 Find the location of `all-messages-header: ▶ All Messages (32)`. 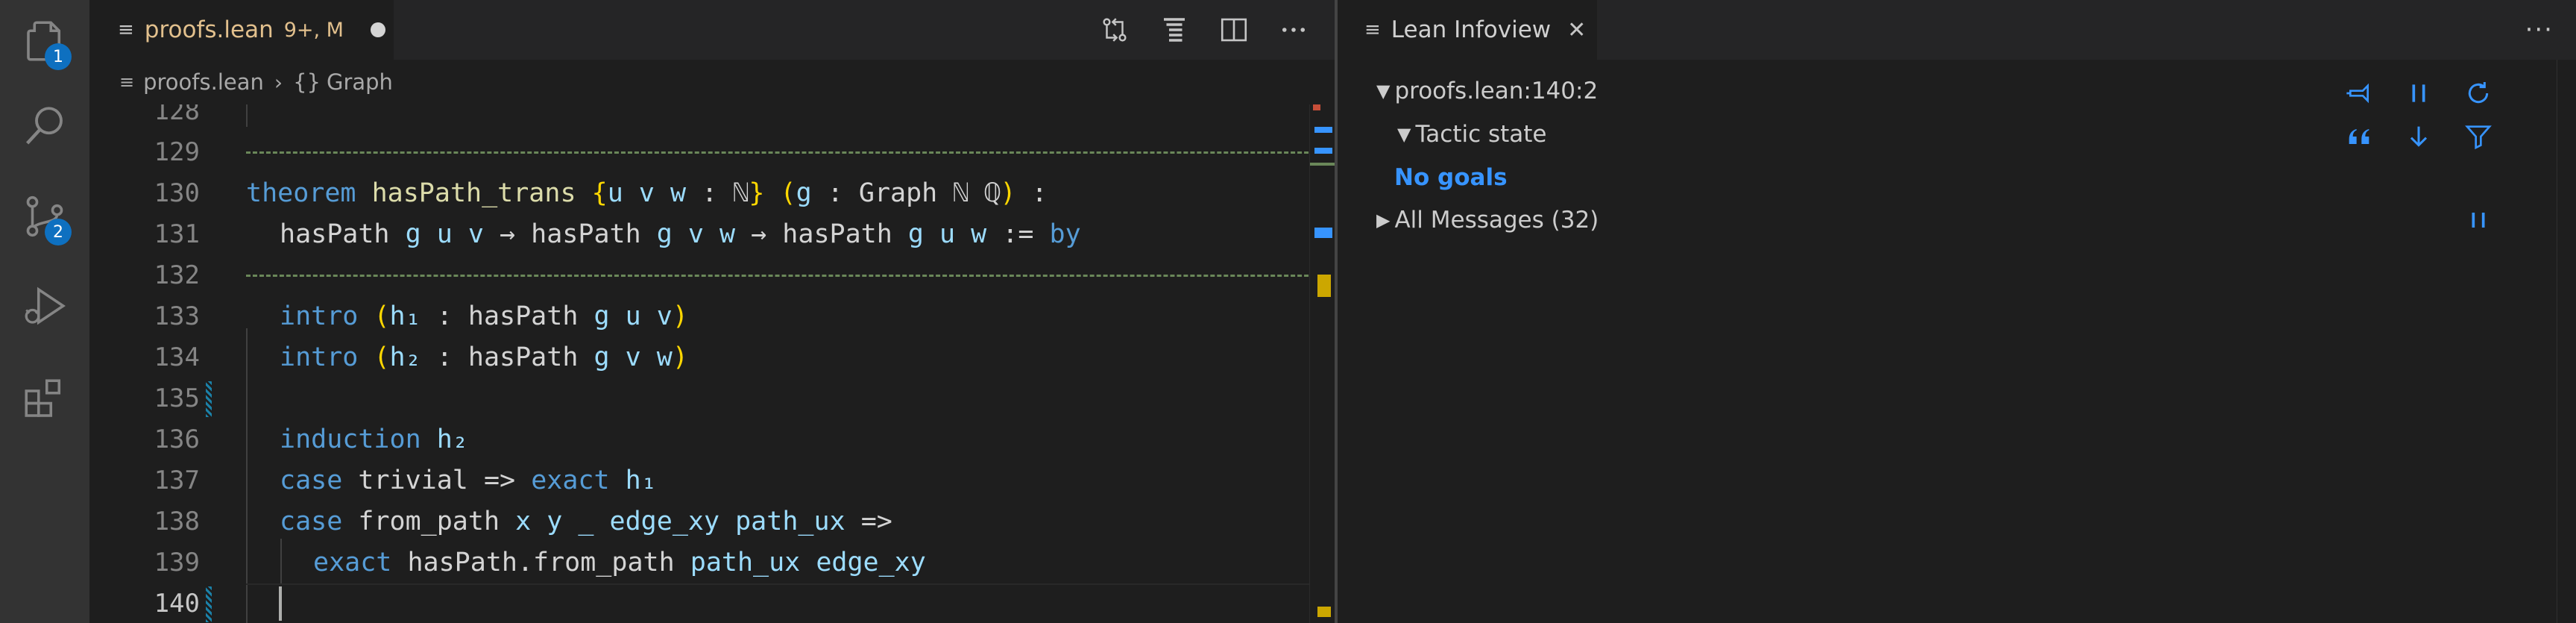

all-messages-header: ▶ All Messages (32) is located at coordinates (1487, 220).